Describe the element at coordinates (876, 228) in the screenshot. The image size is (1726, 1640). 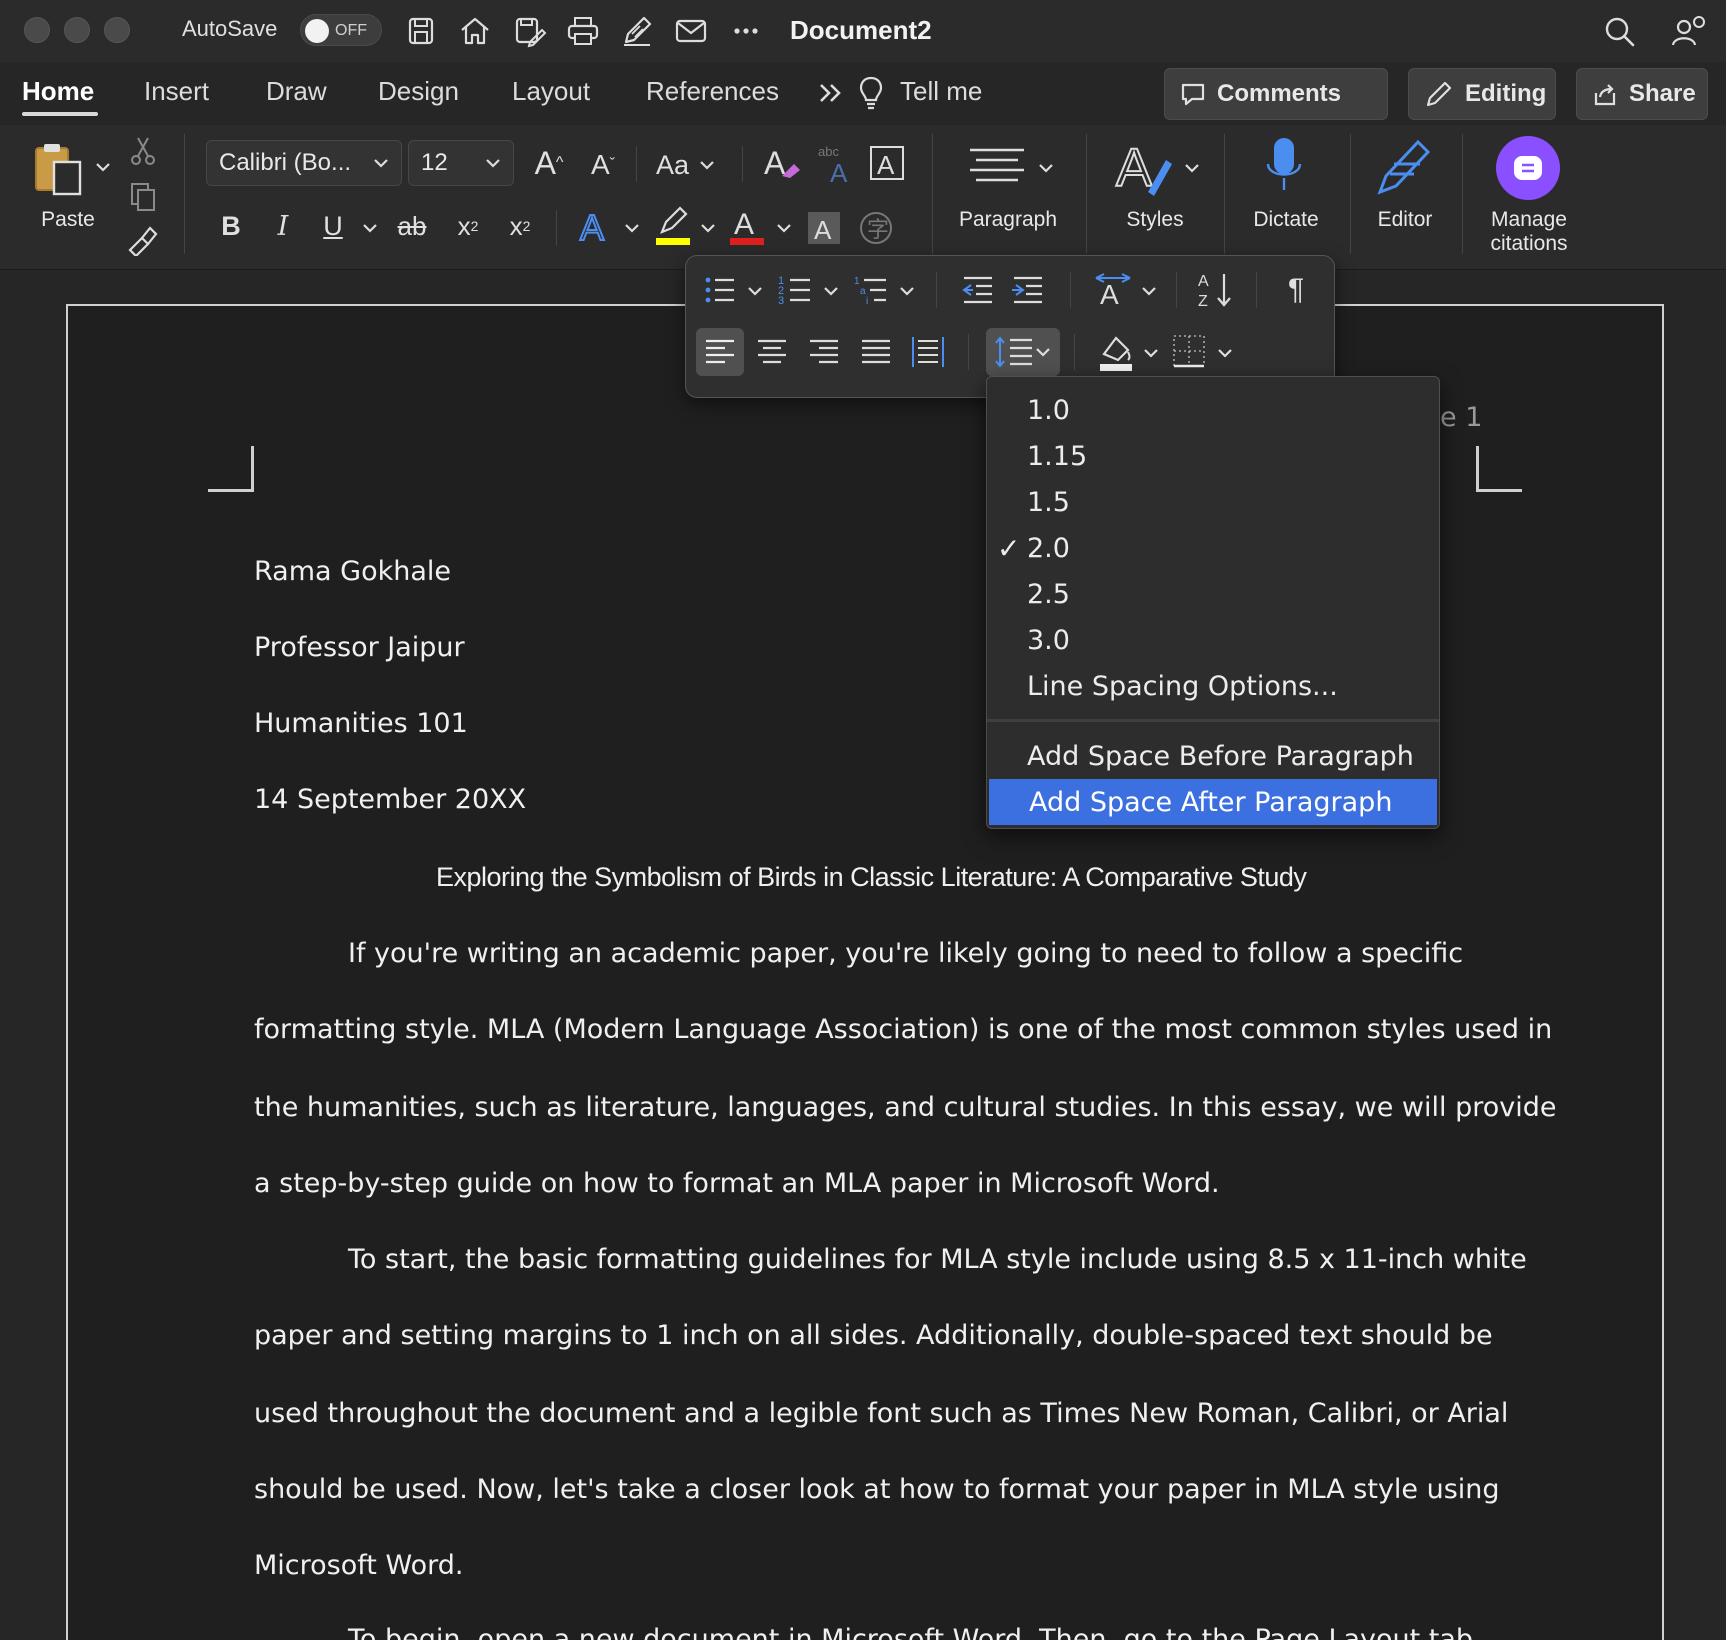
I see `enclose-characters-icon: 字` at that location.